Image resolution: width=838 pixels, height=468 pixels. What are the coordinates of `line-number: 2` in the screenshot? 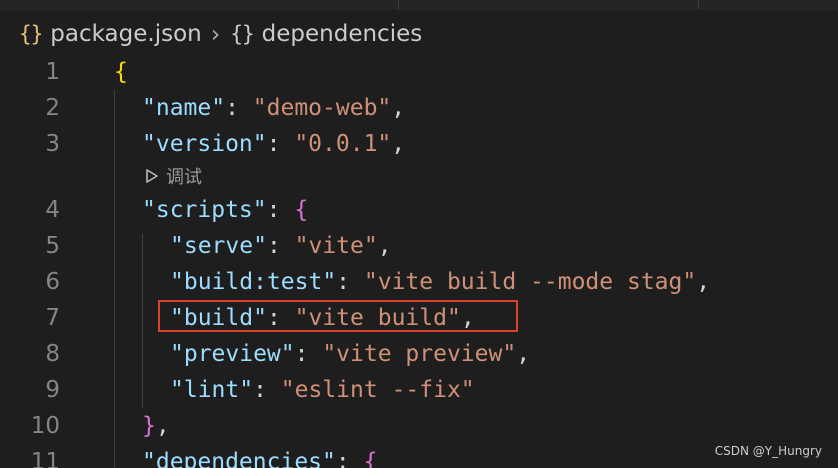 It's located at (52, 108).